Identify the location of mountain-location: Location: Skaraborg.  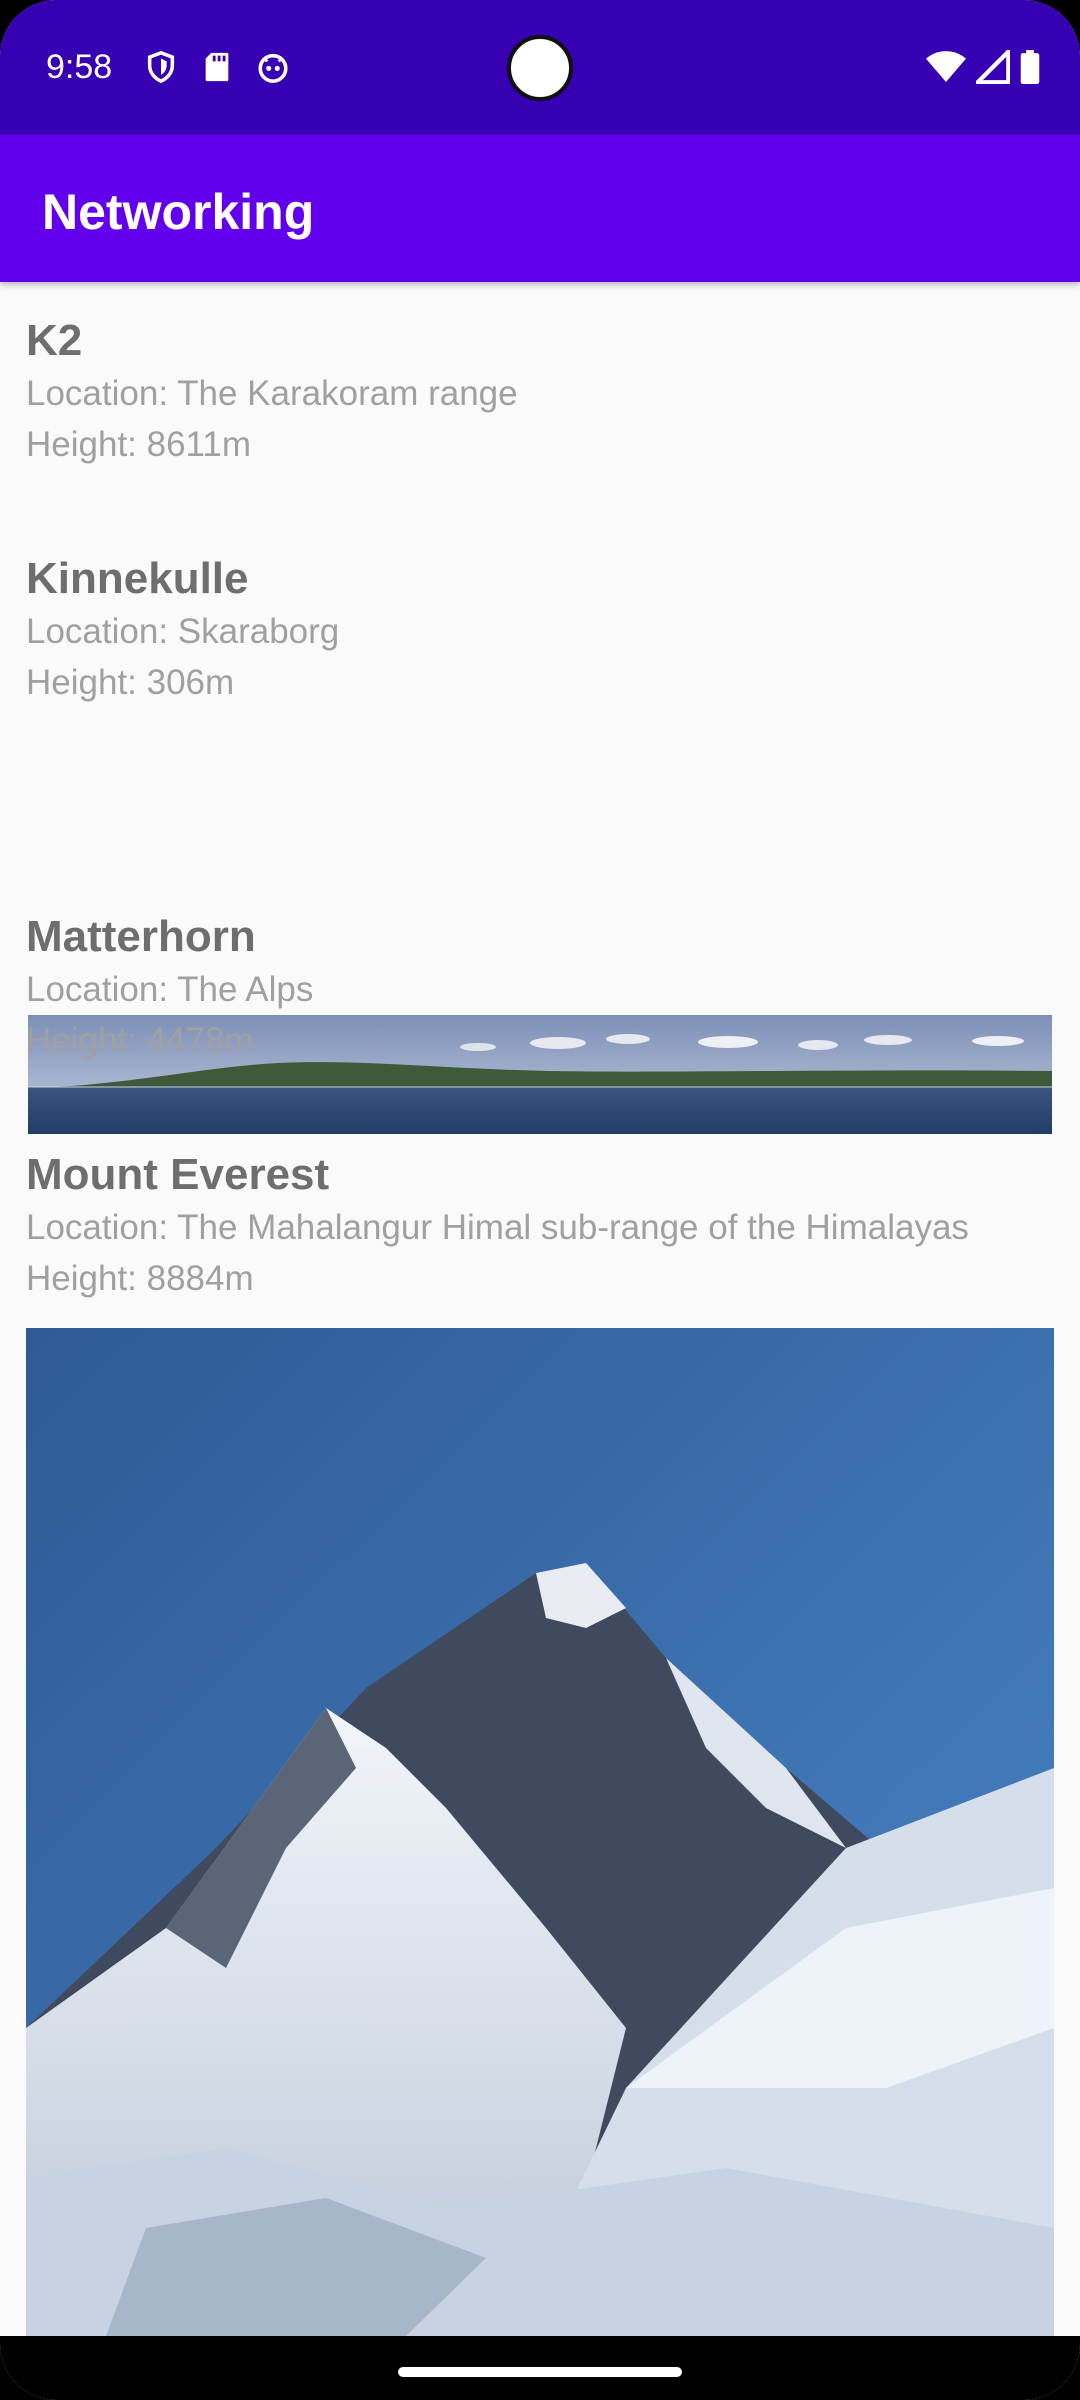
(183, 631).